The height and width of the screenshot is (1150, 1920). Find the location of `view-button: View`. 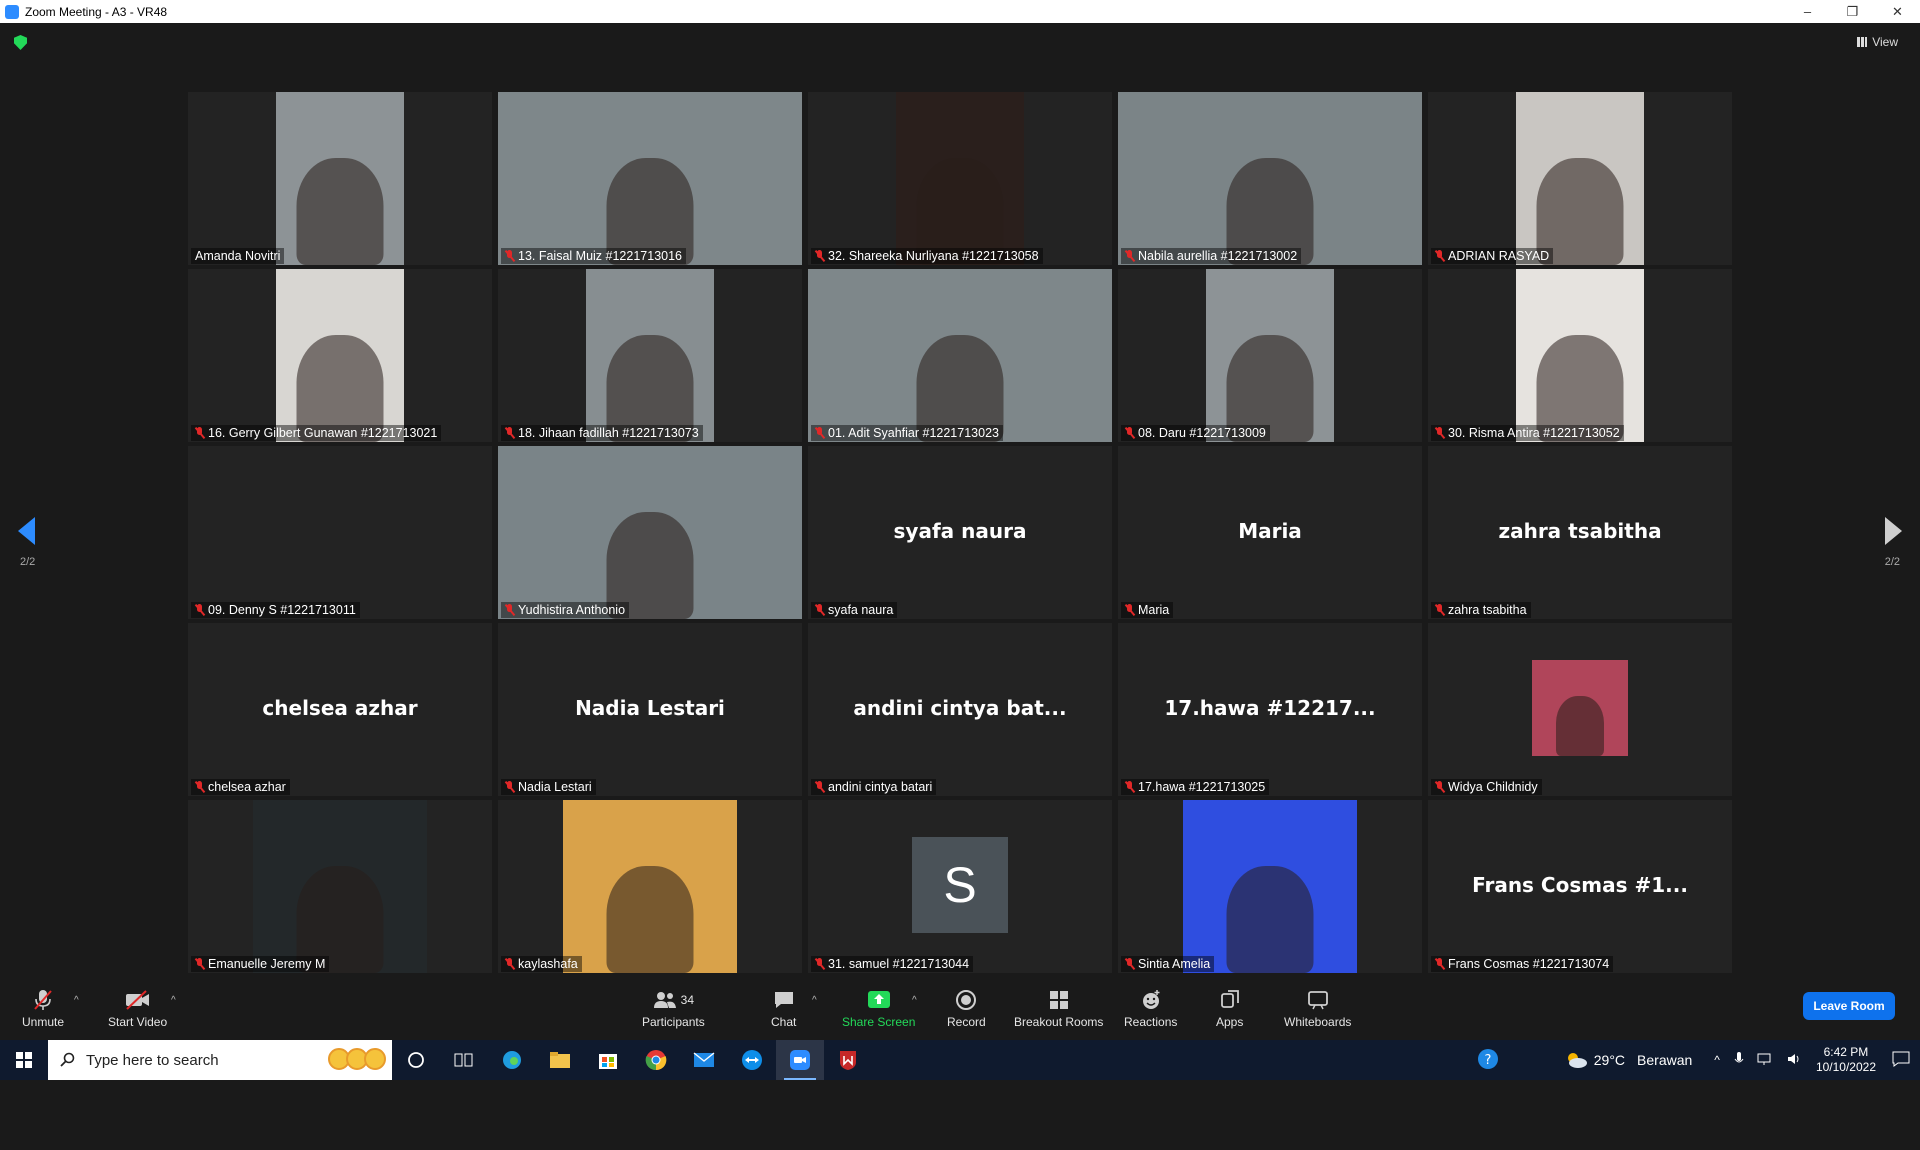

view-button: View is located at coordinates (1877, 42).